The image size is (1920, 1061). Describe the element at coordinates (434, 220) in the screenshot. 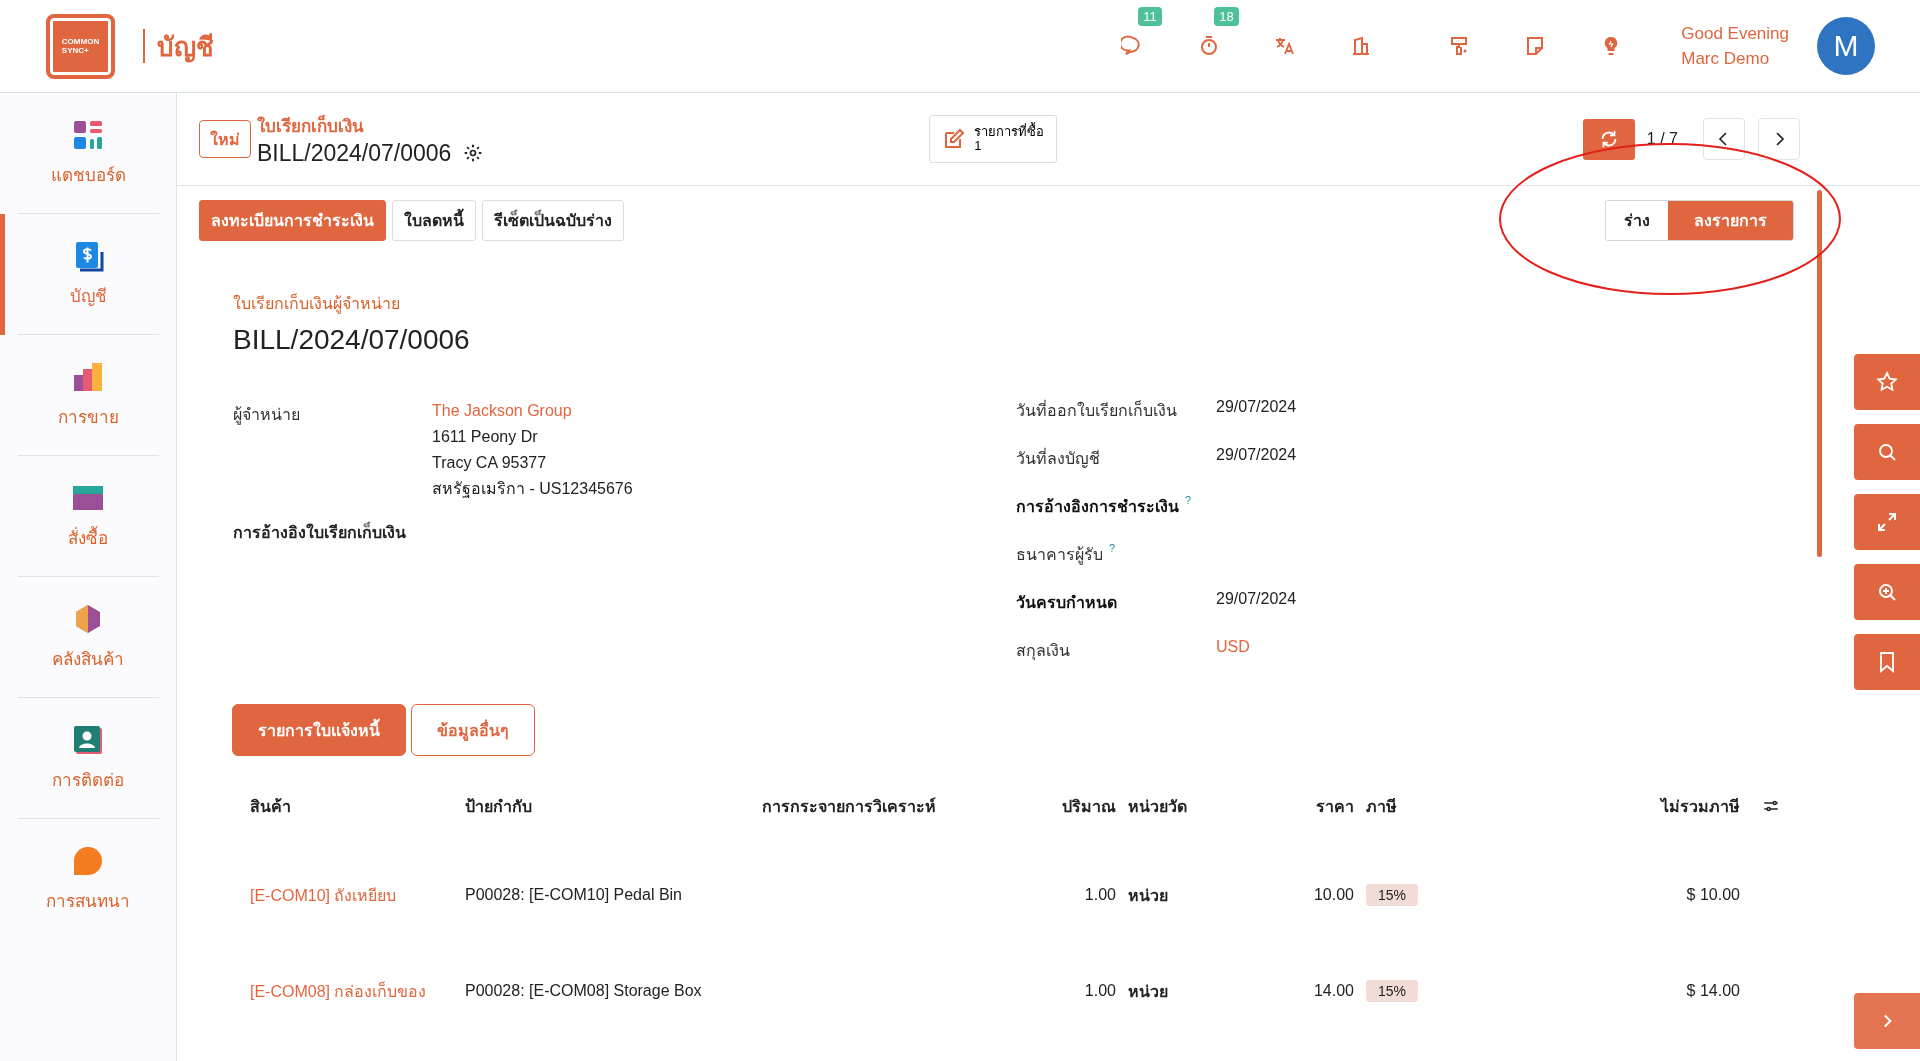

I see `action-button: ใบลดหนี้` at that location.